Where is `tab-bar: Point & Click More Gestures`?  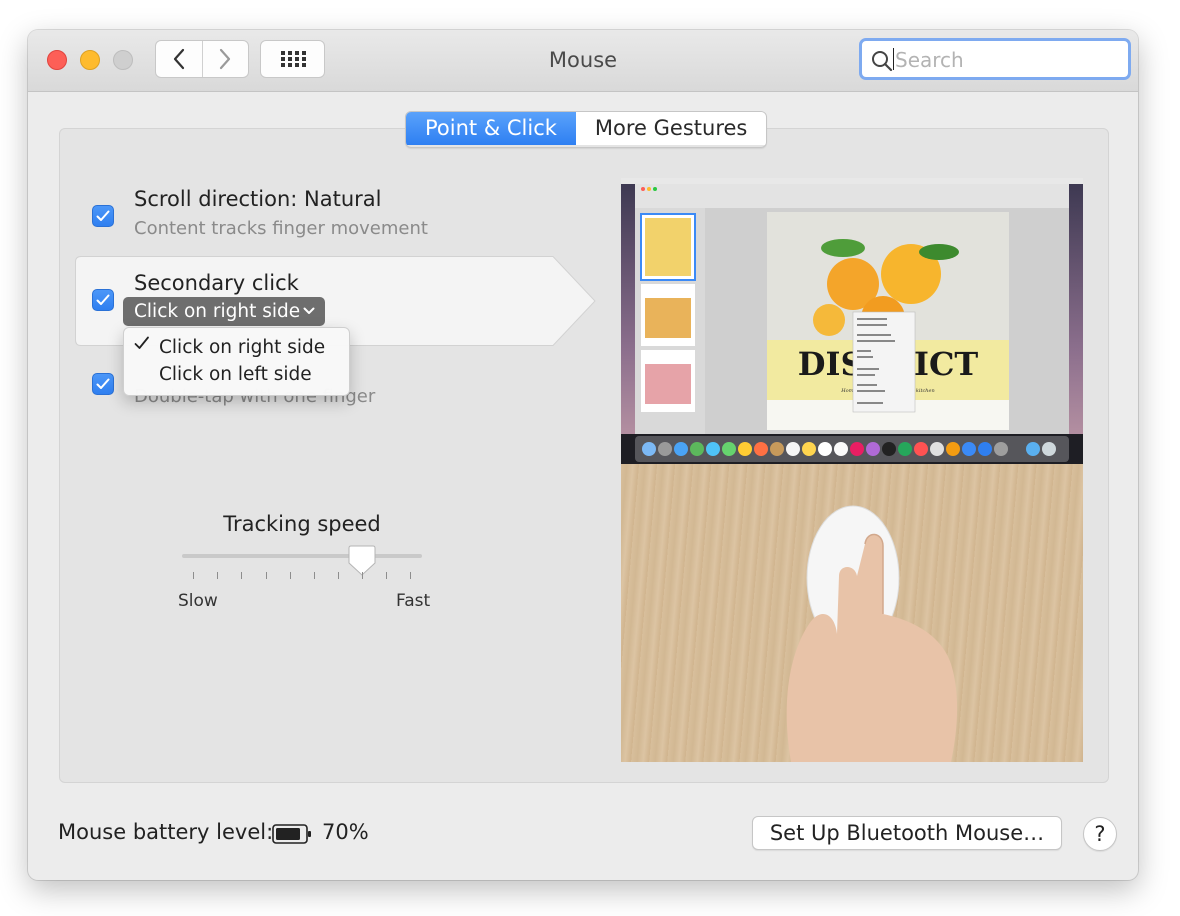
tab-bar: Point & Click More Gestures is located at coordinates (586, 129).